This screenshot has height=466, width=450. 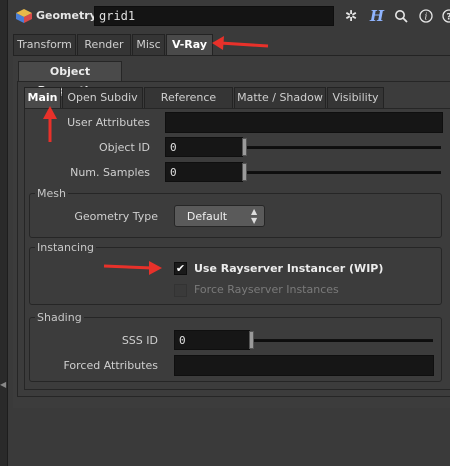 What do you see at coordinates (343, 172) in the screenshot?
I see `num-samples-slider` at bounding box center [343, 172].